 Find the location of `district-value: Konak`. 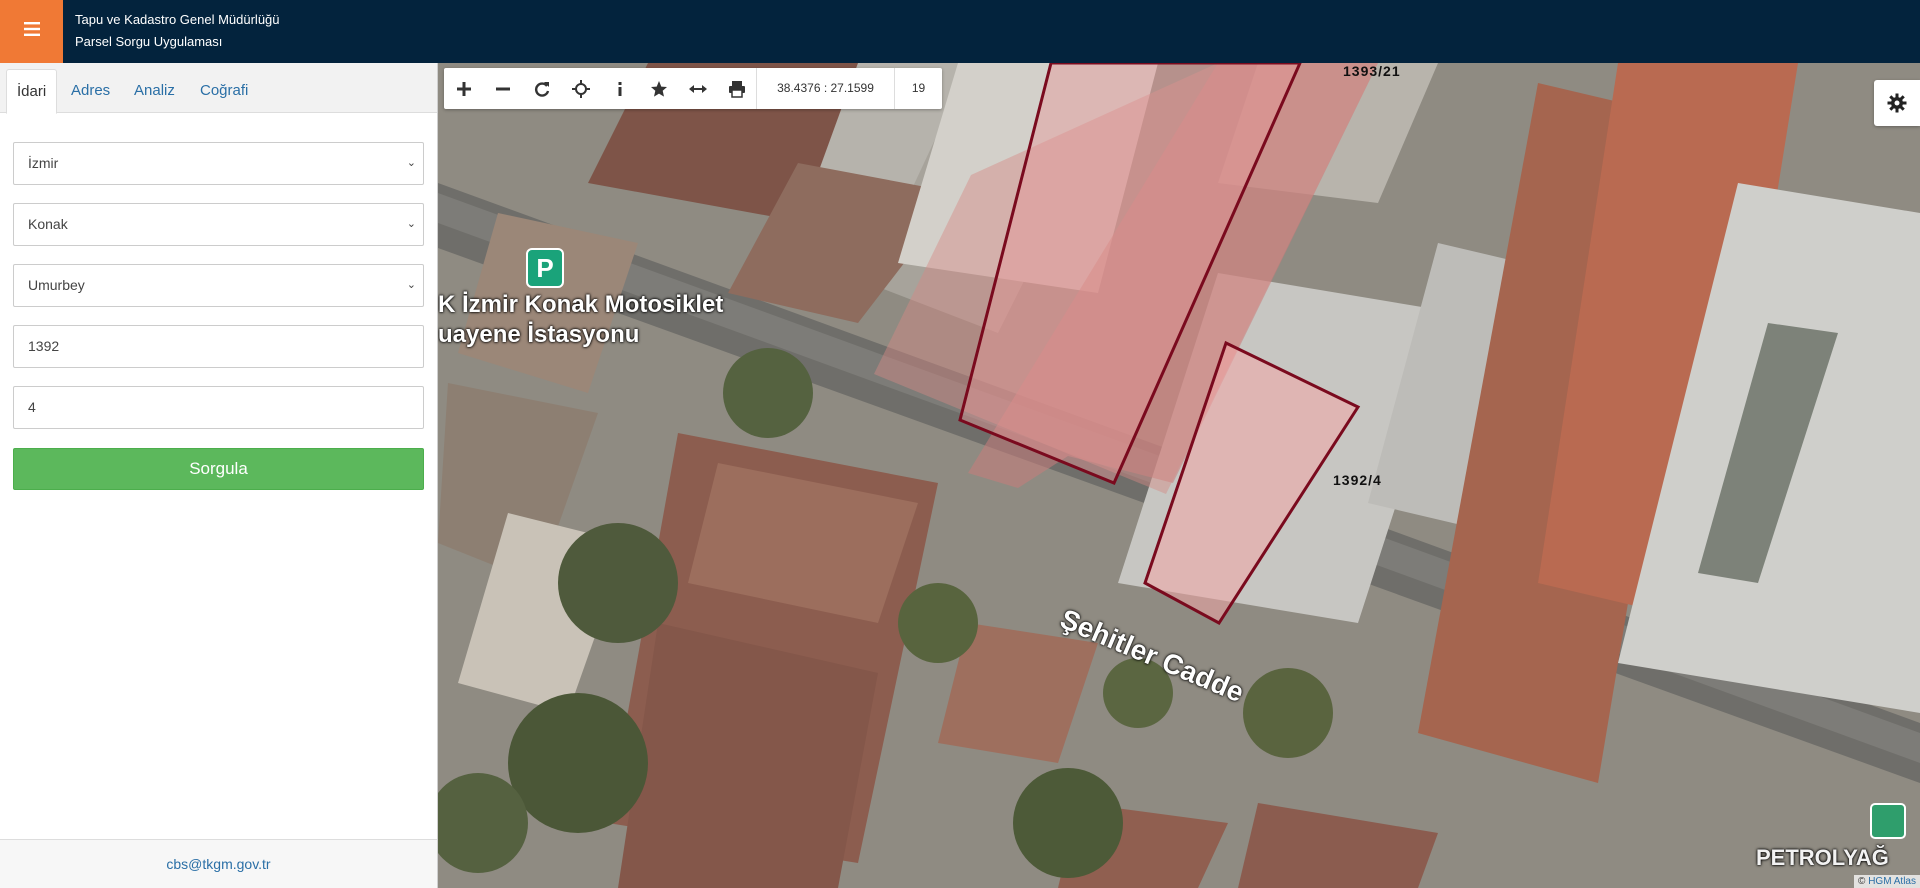

district-value: Konak is located at coordinates (48, 224).